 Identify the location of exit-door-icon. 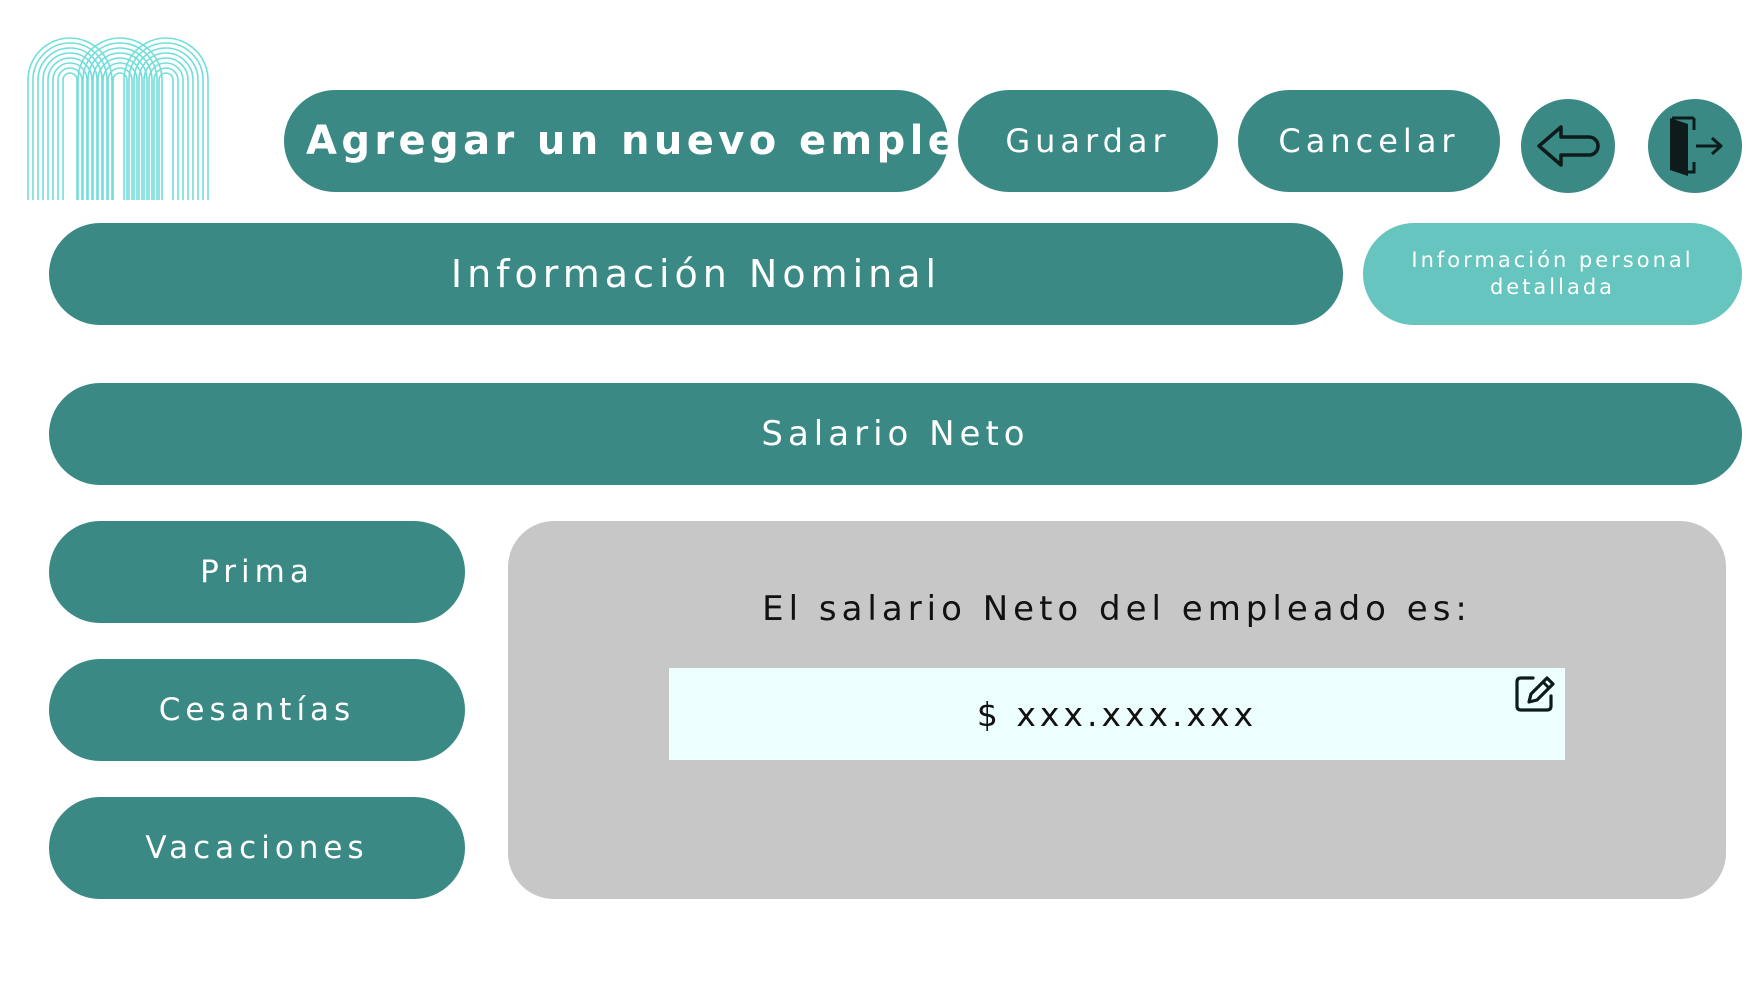
(1696, 146).